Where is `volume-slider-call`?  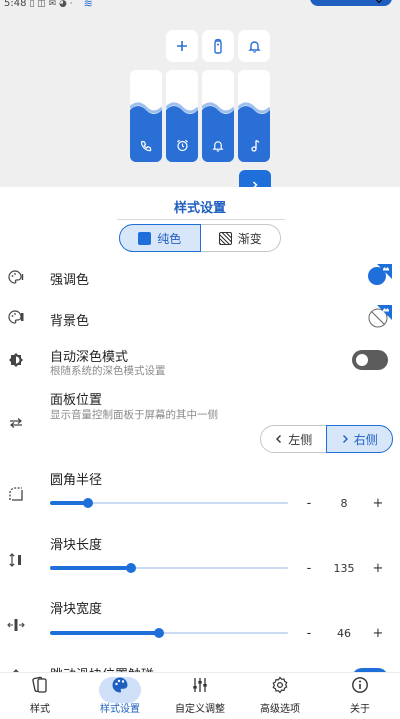 volume-slider-call is located at coordinates (146, 116).